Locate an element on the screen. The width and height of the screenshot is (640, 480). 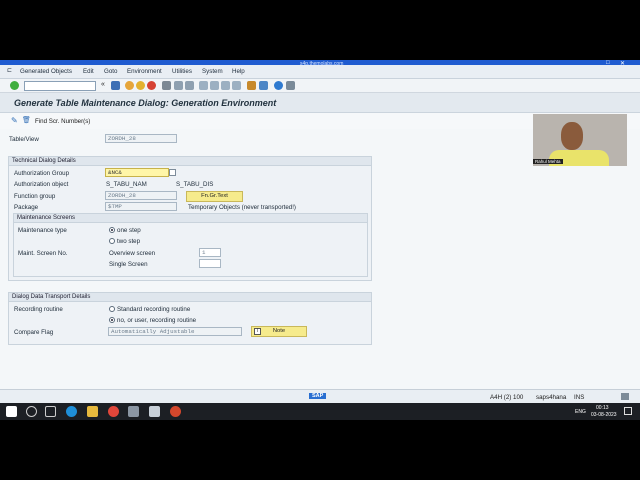
note-button: i Note is located at coordinates (279, 331).